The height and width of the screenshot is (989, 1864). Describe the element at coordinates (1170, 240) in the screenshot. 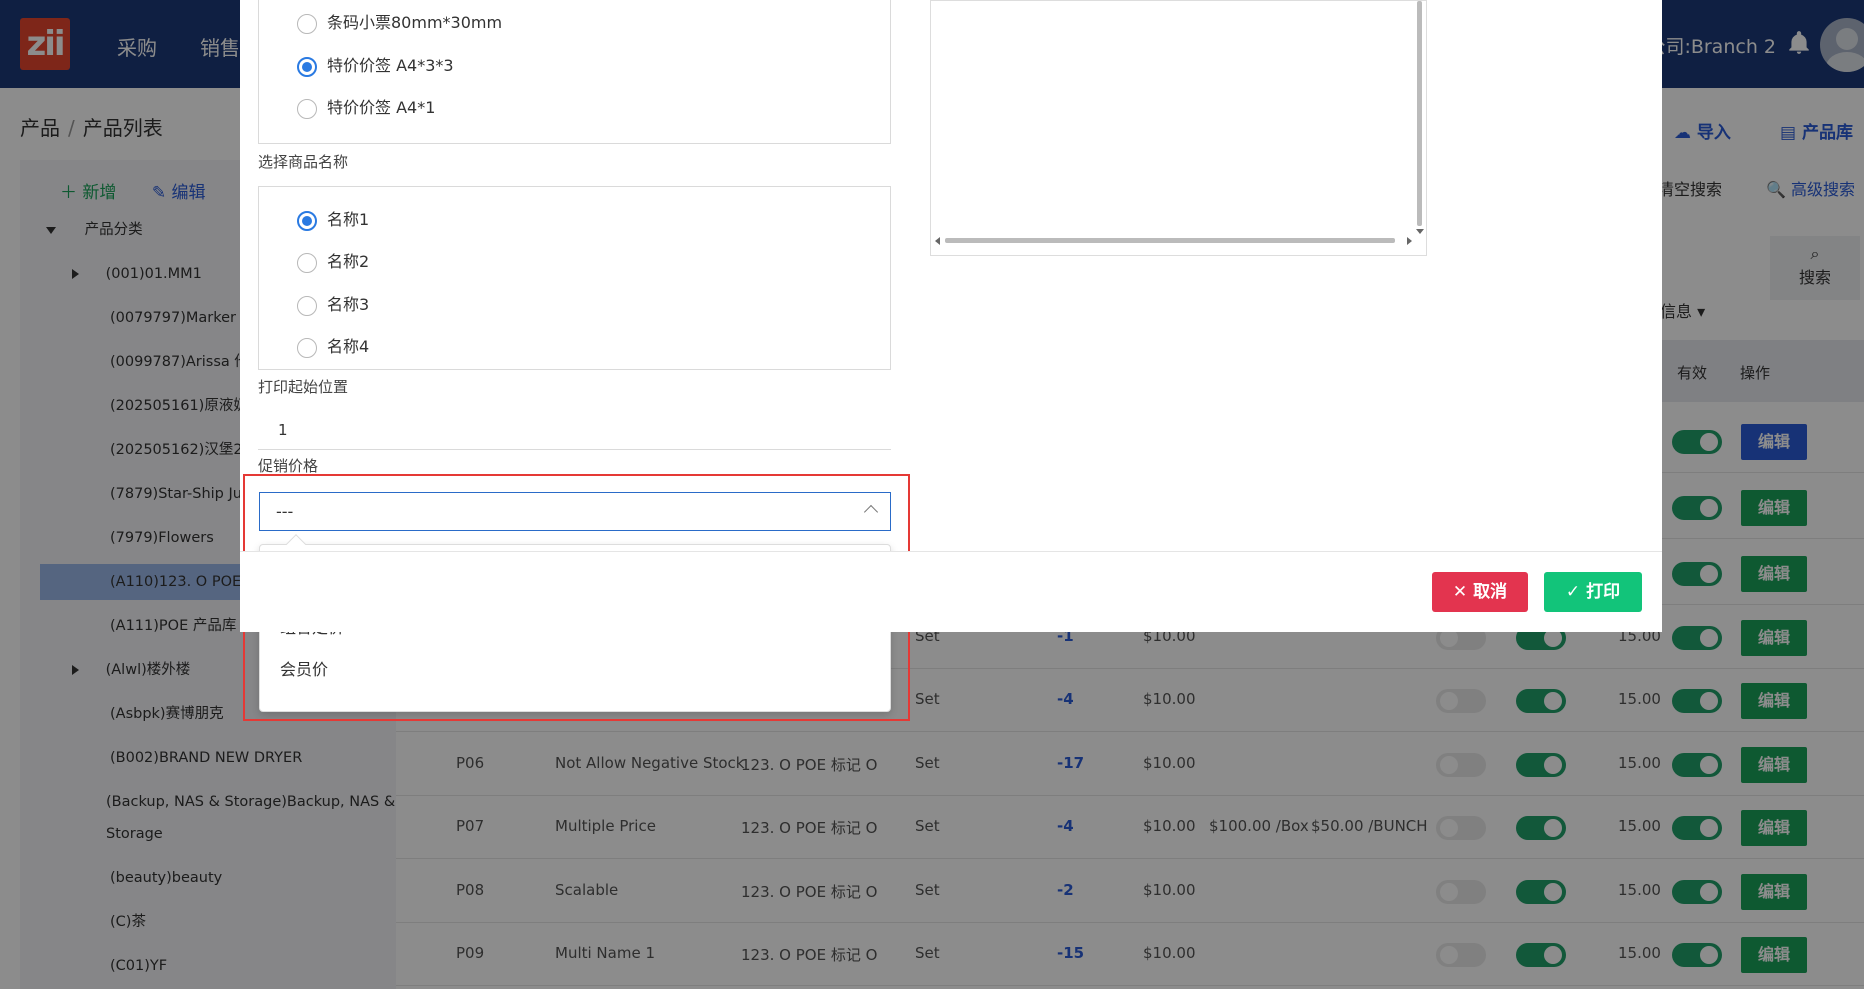

I see `horizontal-scrollbar` at that location.